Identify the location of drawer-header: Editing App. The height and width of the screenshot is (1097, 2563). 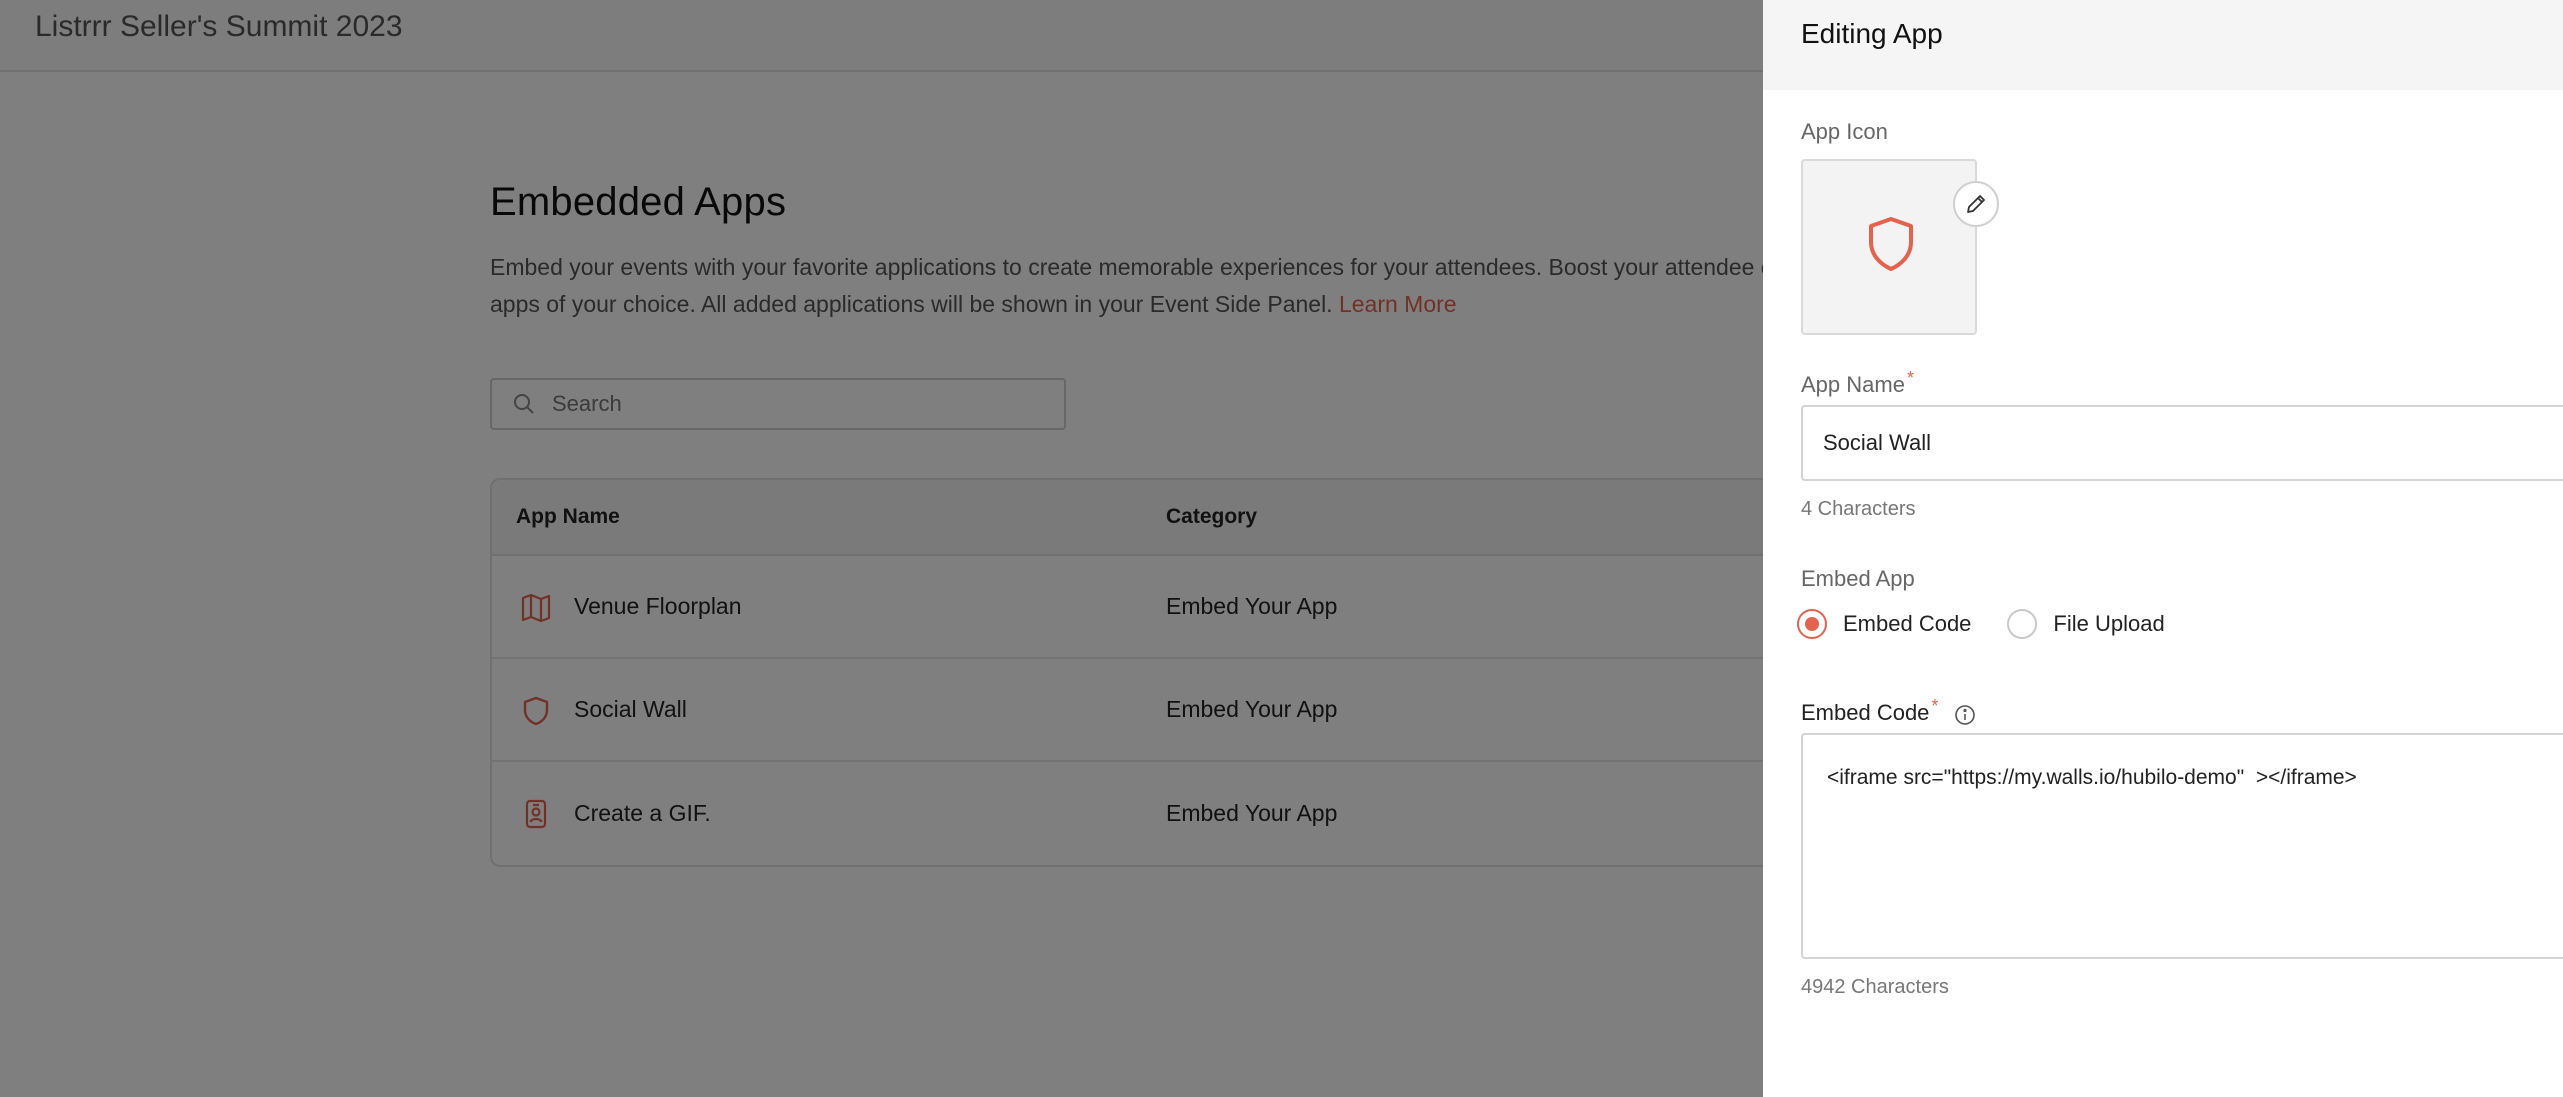
(2163, 45).